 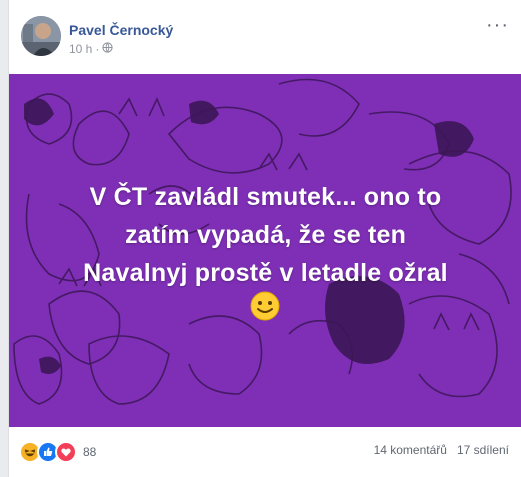 I want to click on post-stats: 14 komentářů 17 sdílení, so click(x=441, y=450).